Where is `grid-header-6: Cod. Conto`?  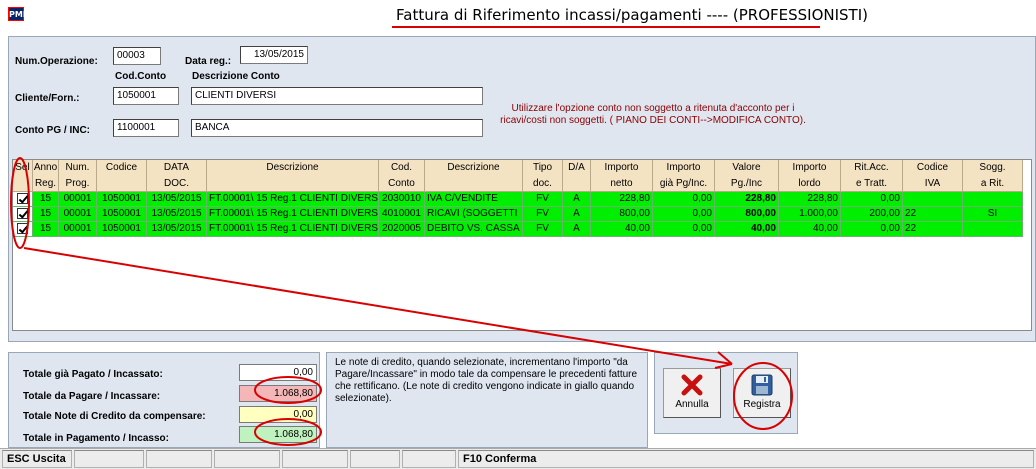
grid-header-6: Cod. Conto is located at coordinates (402, 176).